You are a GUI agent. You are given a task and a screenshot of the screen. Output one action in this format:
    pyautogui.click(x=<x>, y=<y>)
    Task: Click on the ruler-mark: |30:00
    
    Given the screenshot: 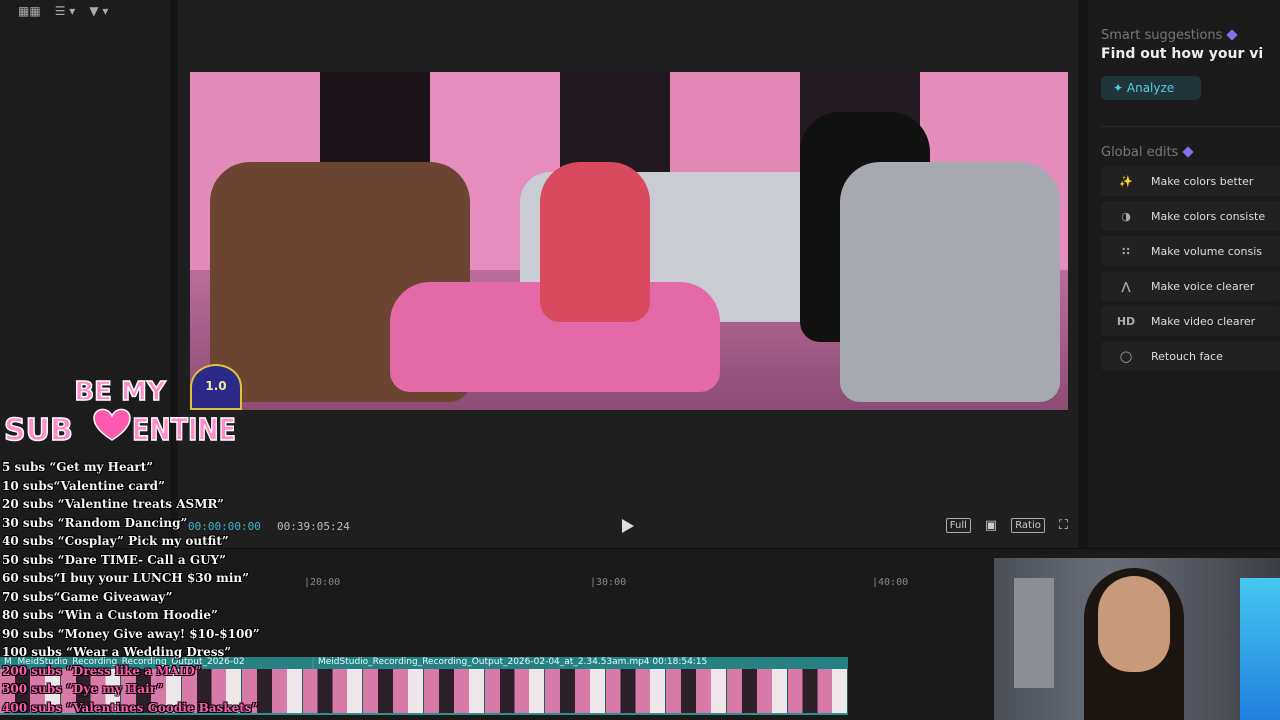 What is the action you would take?
    pyautogui.click(x=608, y=582)
    